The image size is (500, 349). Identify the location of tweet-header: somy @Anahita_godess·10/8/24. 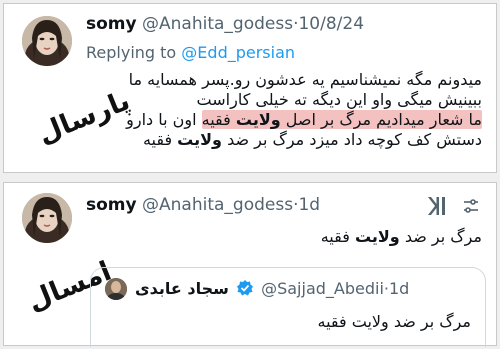
(225, 24).